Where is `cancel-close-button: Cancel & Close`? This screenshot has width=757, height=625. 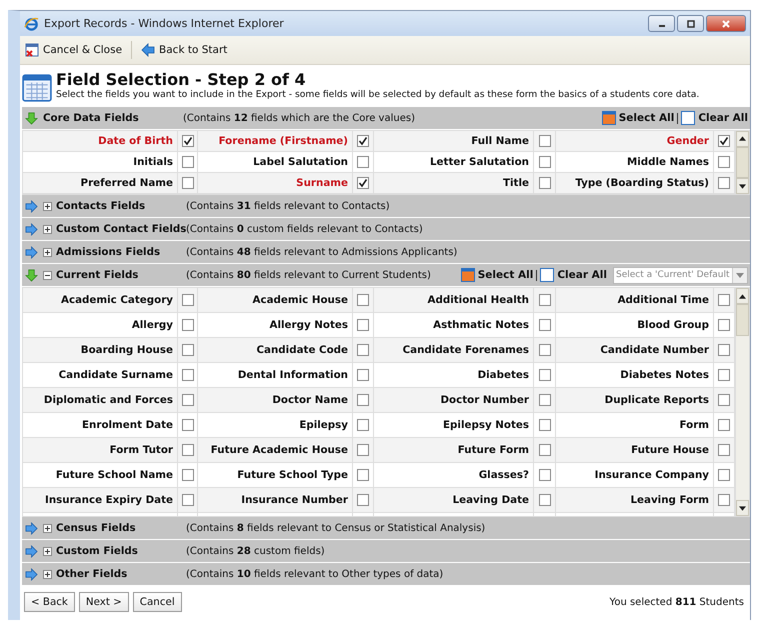 cancel-close-button: Cancel & Close is located at coordinates (74, 50).